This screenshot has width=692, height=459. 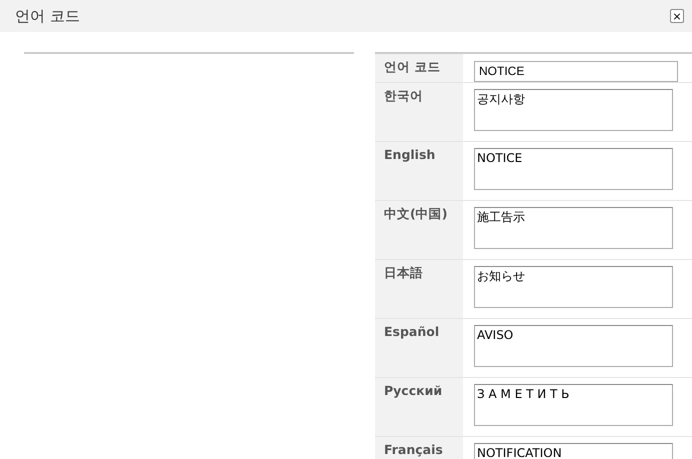 I want to click on field-label: Русский, so click(x=413, y=390).